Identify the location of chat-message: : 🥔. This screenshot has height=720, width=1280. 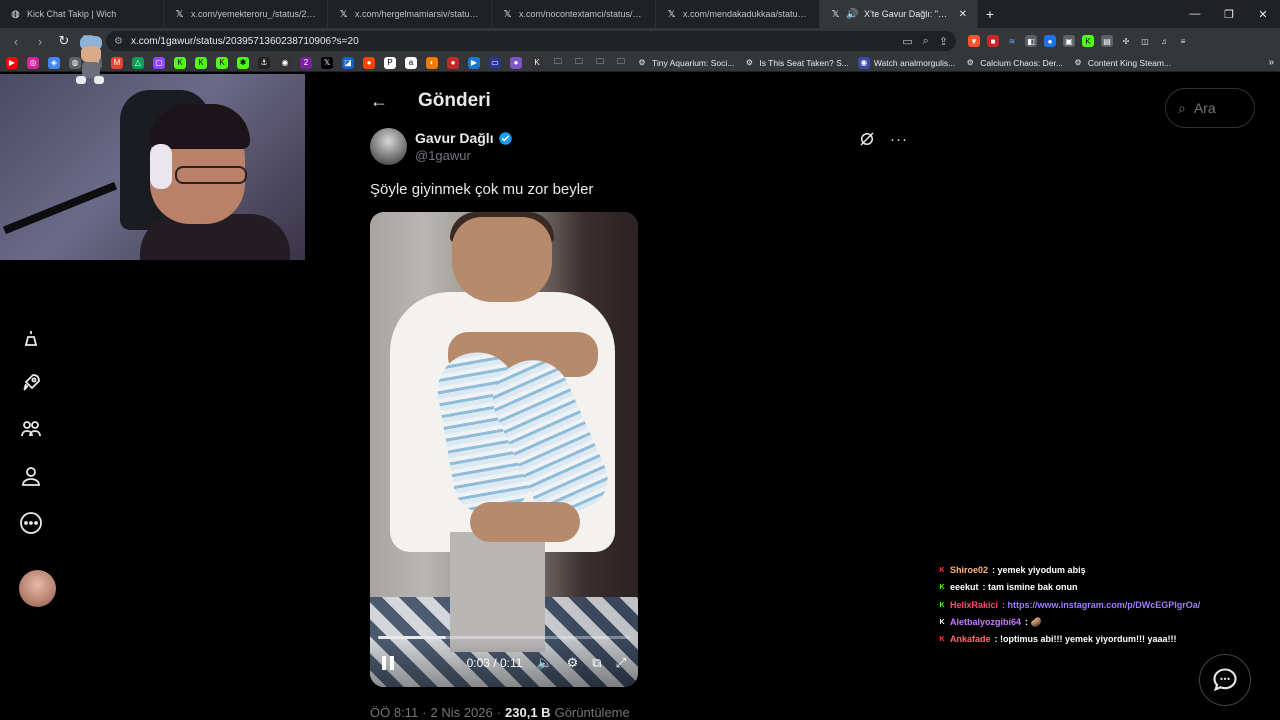
(1033, 621).